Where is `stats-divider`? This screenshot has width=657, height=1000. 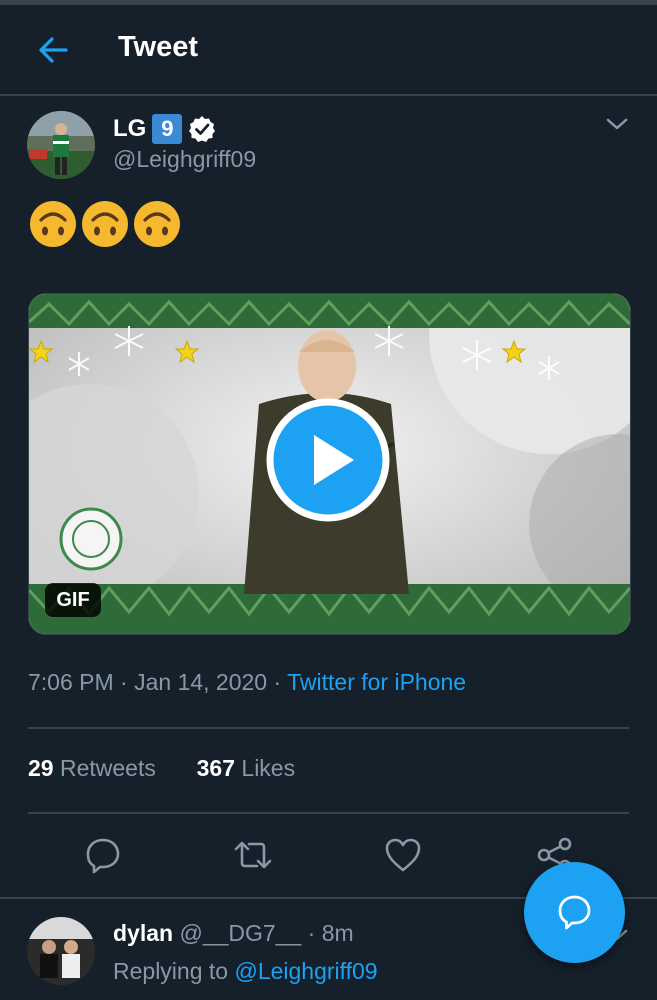 stats-divider is located at coordinates (328, 813).